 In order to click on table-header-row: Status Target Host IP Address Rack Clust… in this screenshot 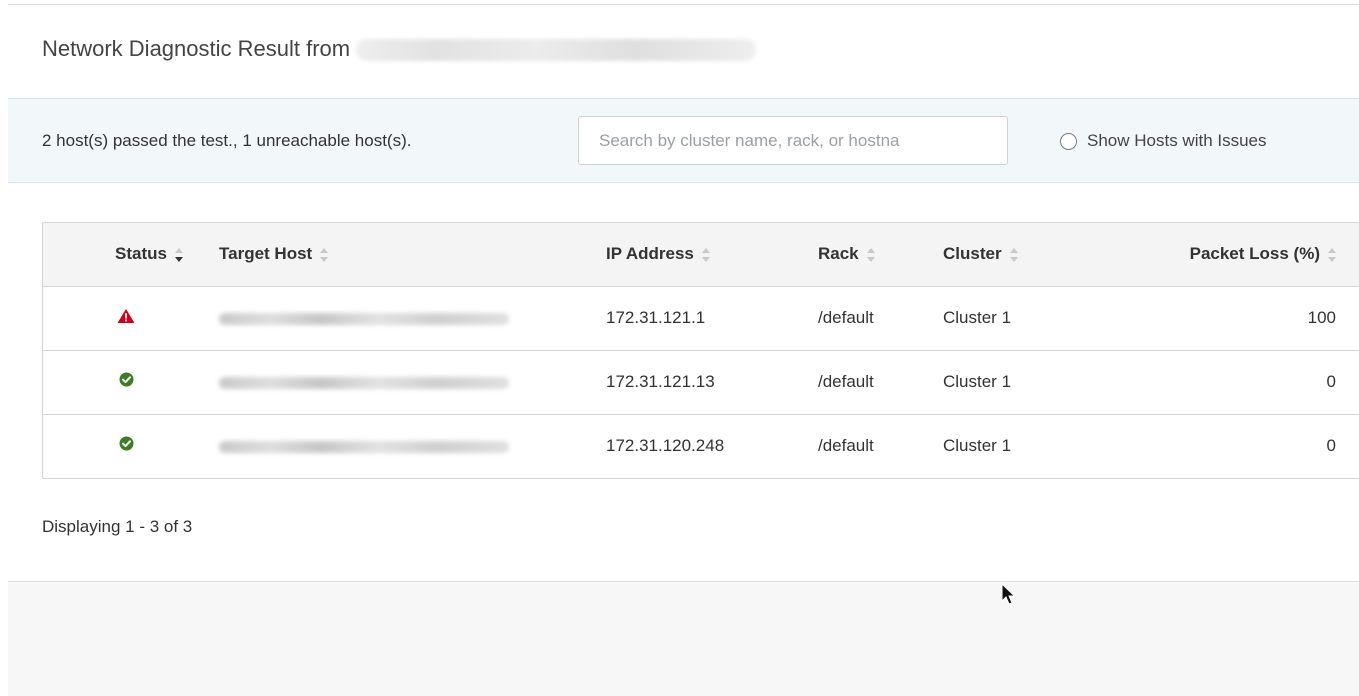, I will do `click(701, 255)`.